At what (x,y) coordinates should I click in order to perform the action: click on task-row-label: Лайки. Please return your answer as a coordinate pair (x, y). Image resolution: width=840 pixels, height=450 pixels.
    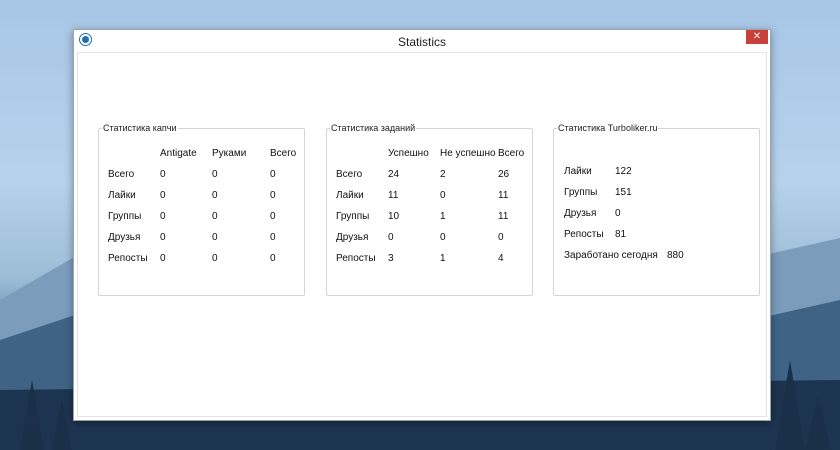
    Looking at the image, I should click on (350, 195).